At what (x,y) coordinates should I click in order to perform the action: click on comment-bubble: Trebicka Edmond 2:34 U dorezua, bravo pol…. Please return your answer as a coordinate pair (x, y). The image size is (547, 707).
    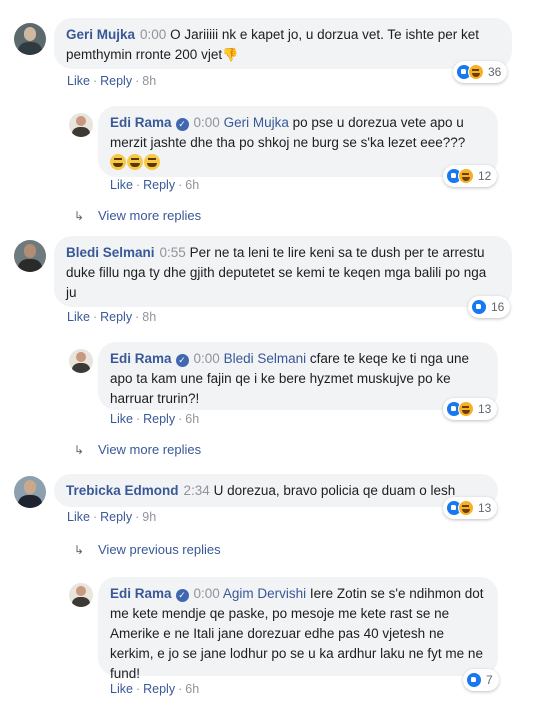
    Looking at the image, I should click on (276, 490).